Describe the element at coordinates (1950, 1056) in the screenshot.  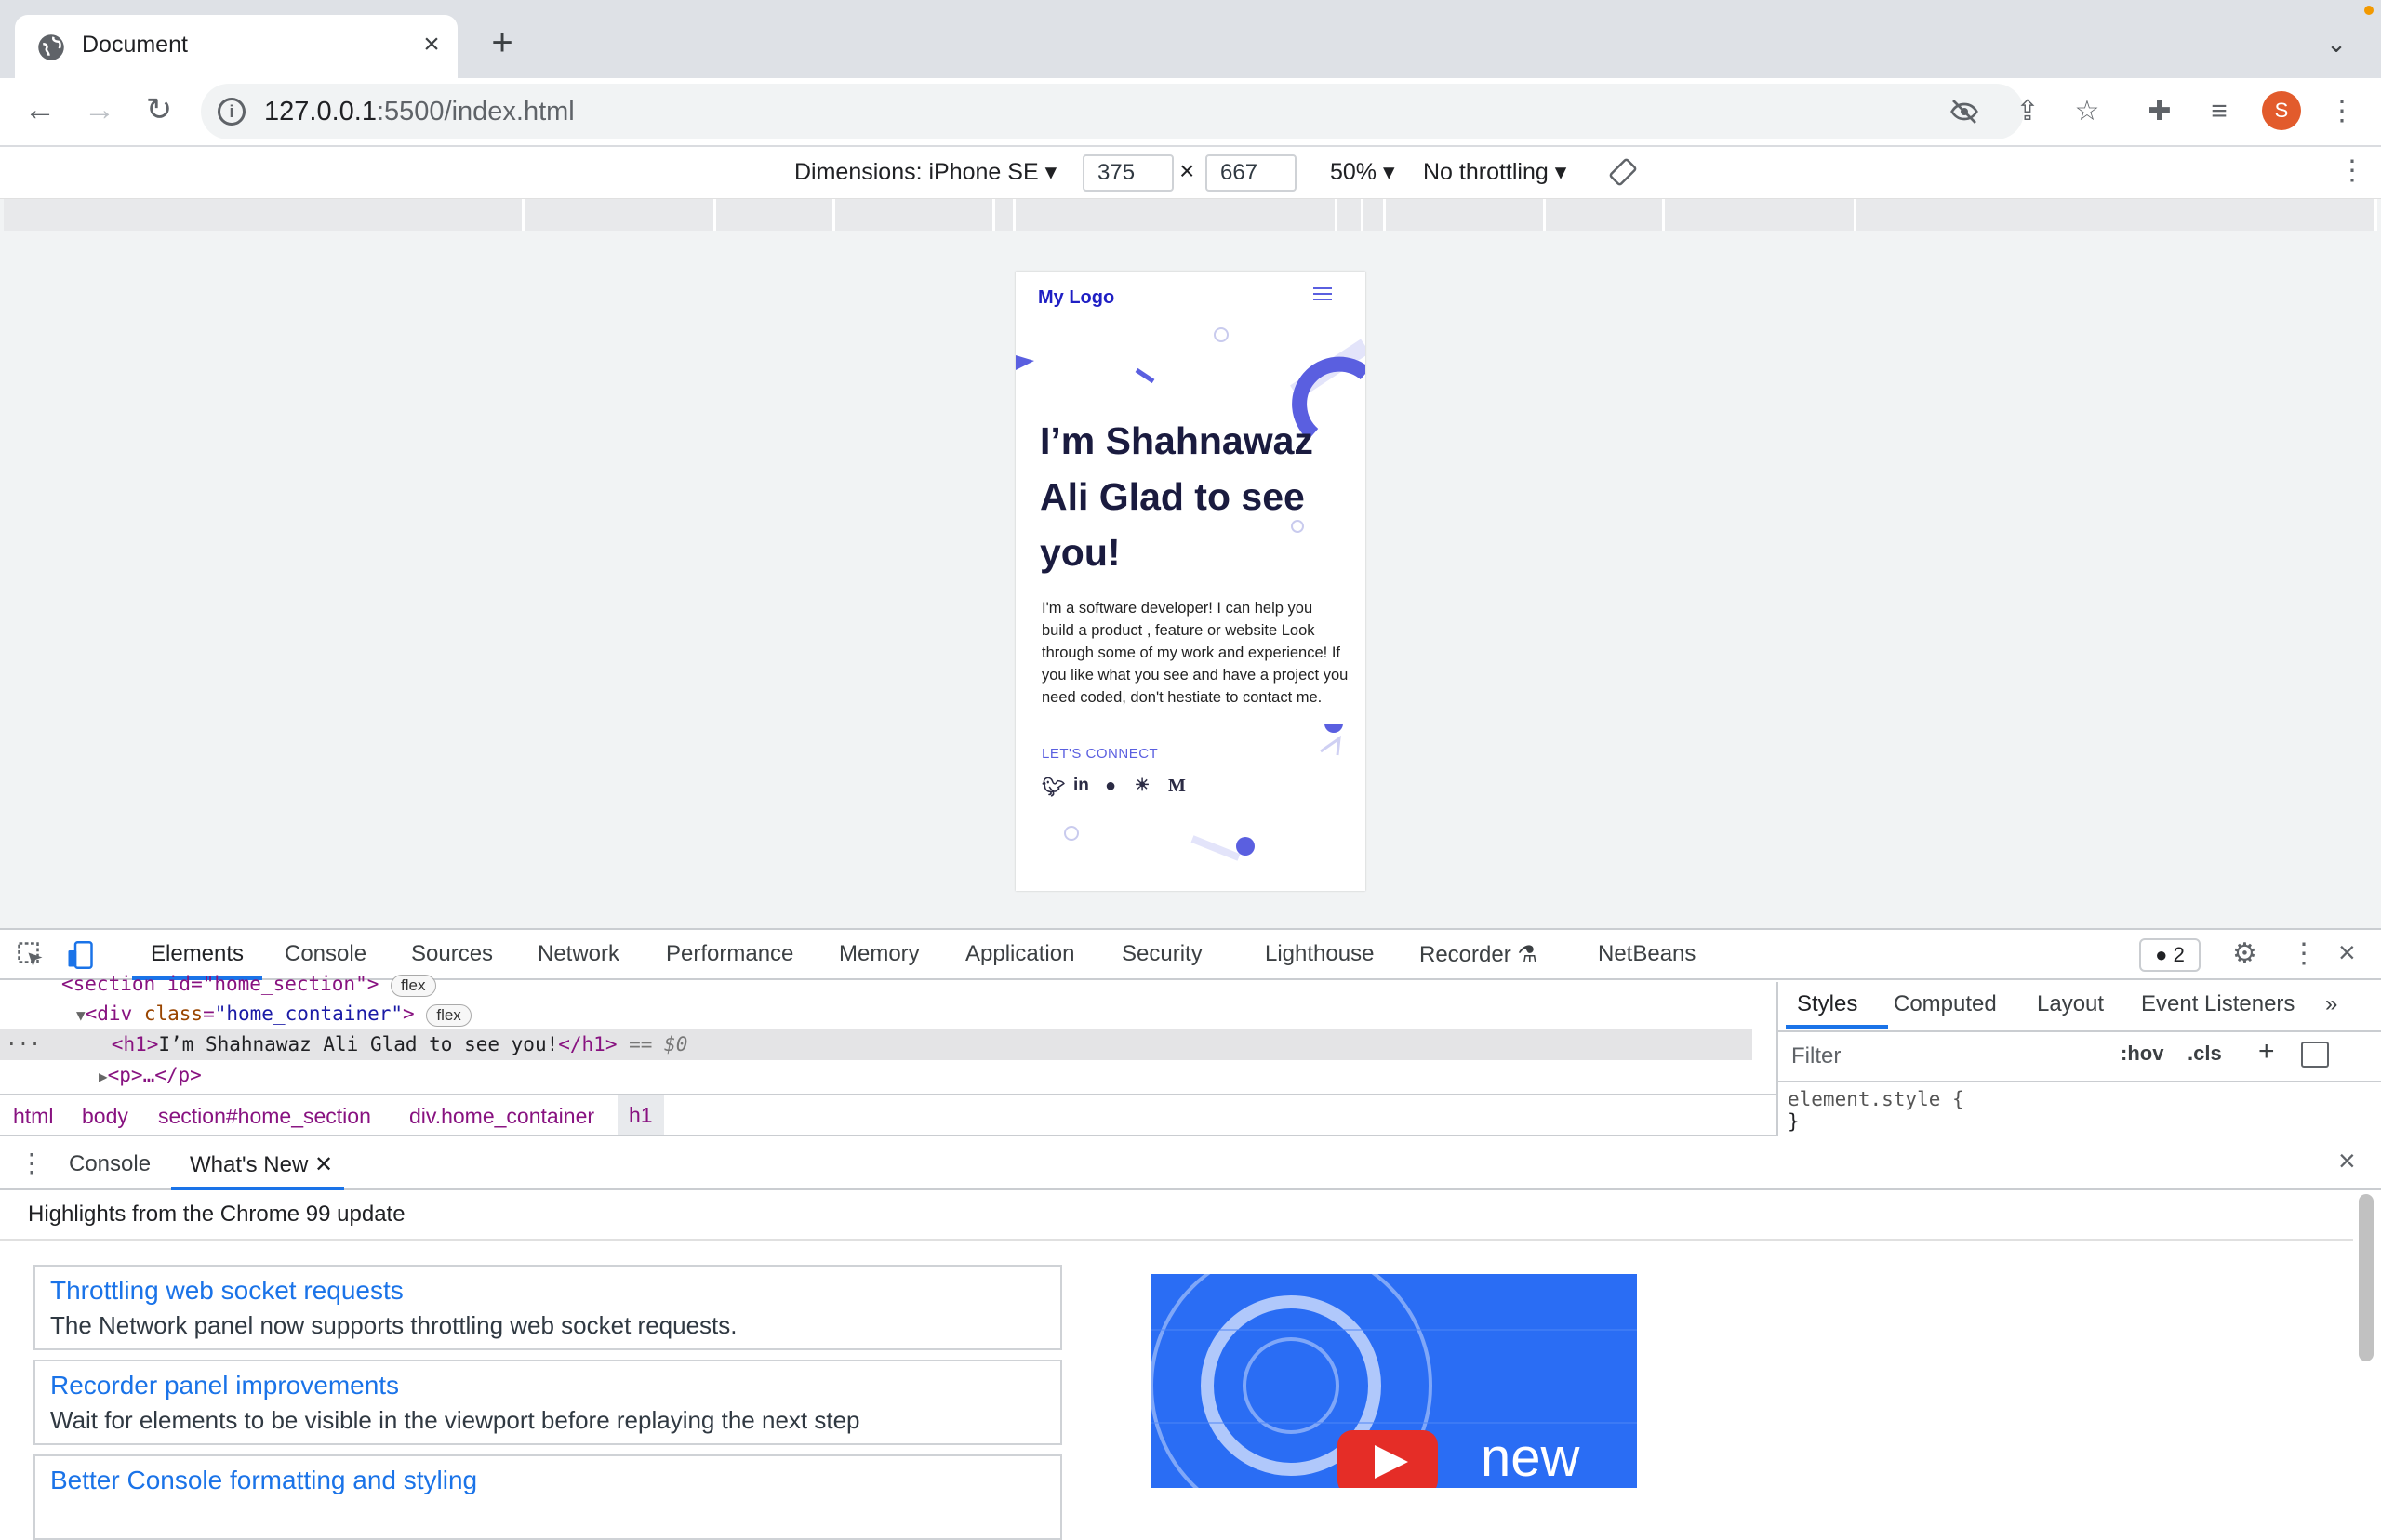
I see `styles-filter-input: Filter` at that location.